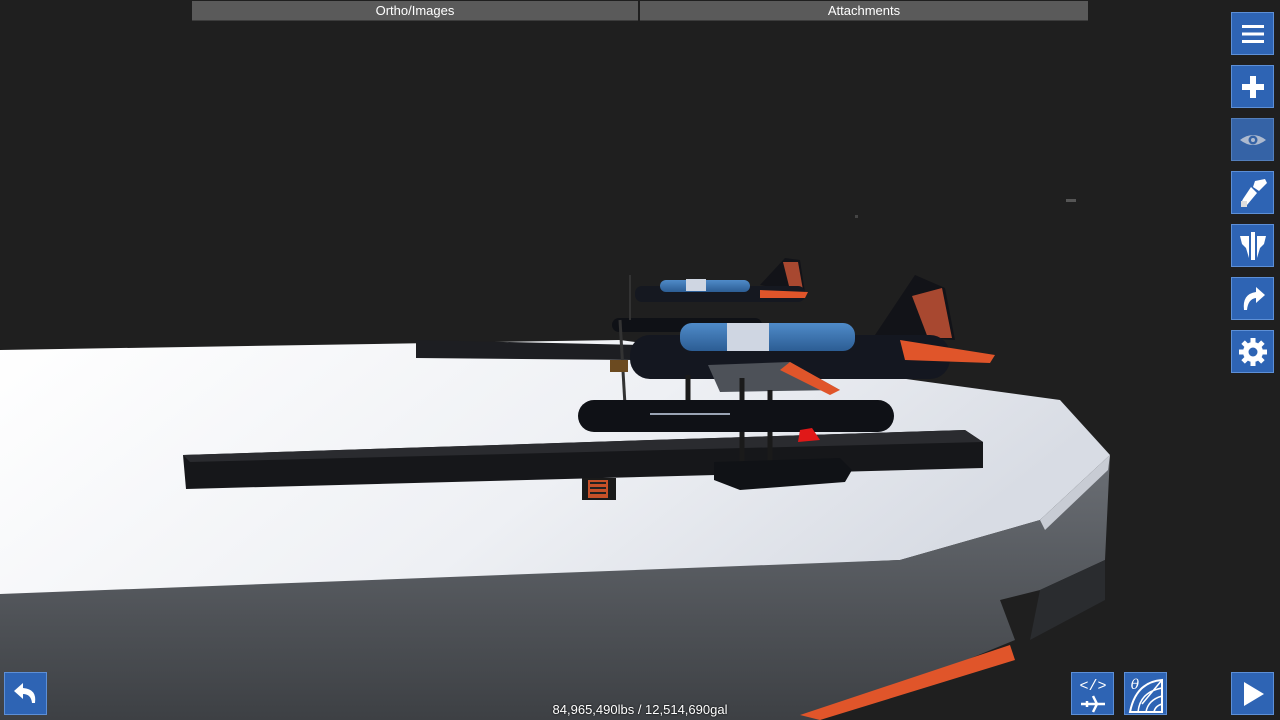  I want to click on menu-icon, so click(1252, 33).